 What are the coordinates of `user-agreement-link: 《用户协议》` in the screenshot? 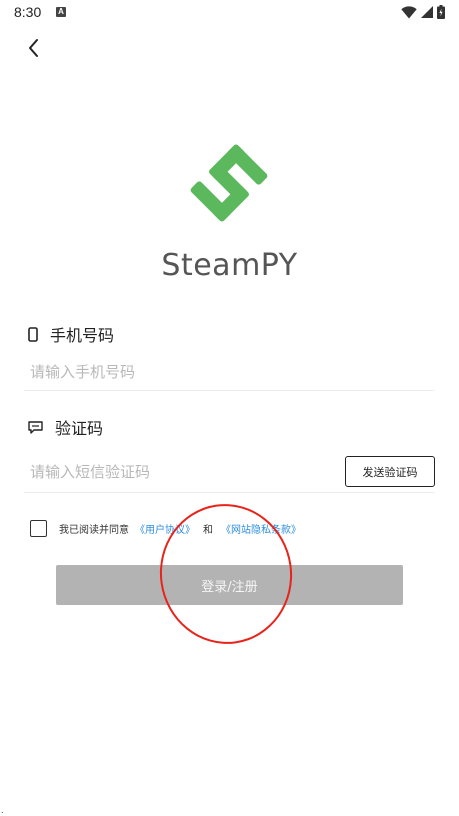 It's located at (165, 528).